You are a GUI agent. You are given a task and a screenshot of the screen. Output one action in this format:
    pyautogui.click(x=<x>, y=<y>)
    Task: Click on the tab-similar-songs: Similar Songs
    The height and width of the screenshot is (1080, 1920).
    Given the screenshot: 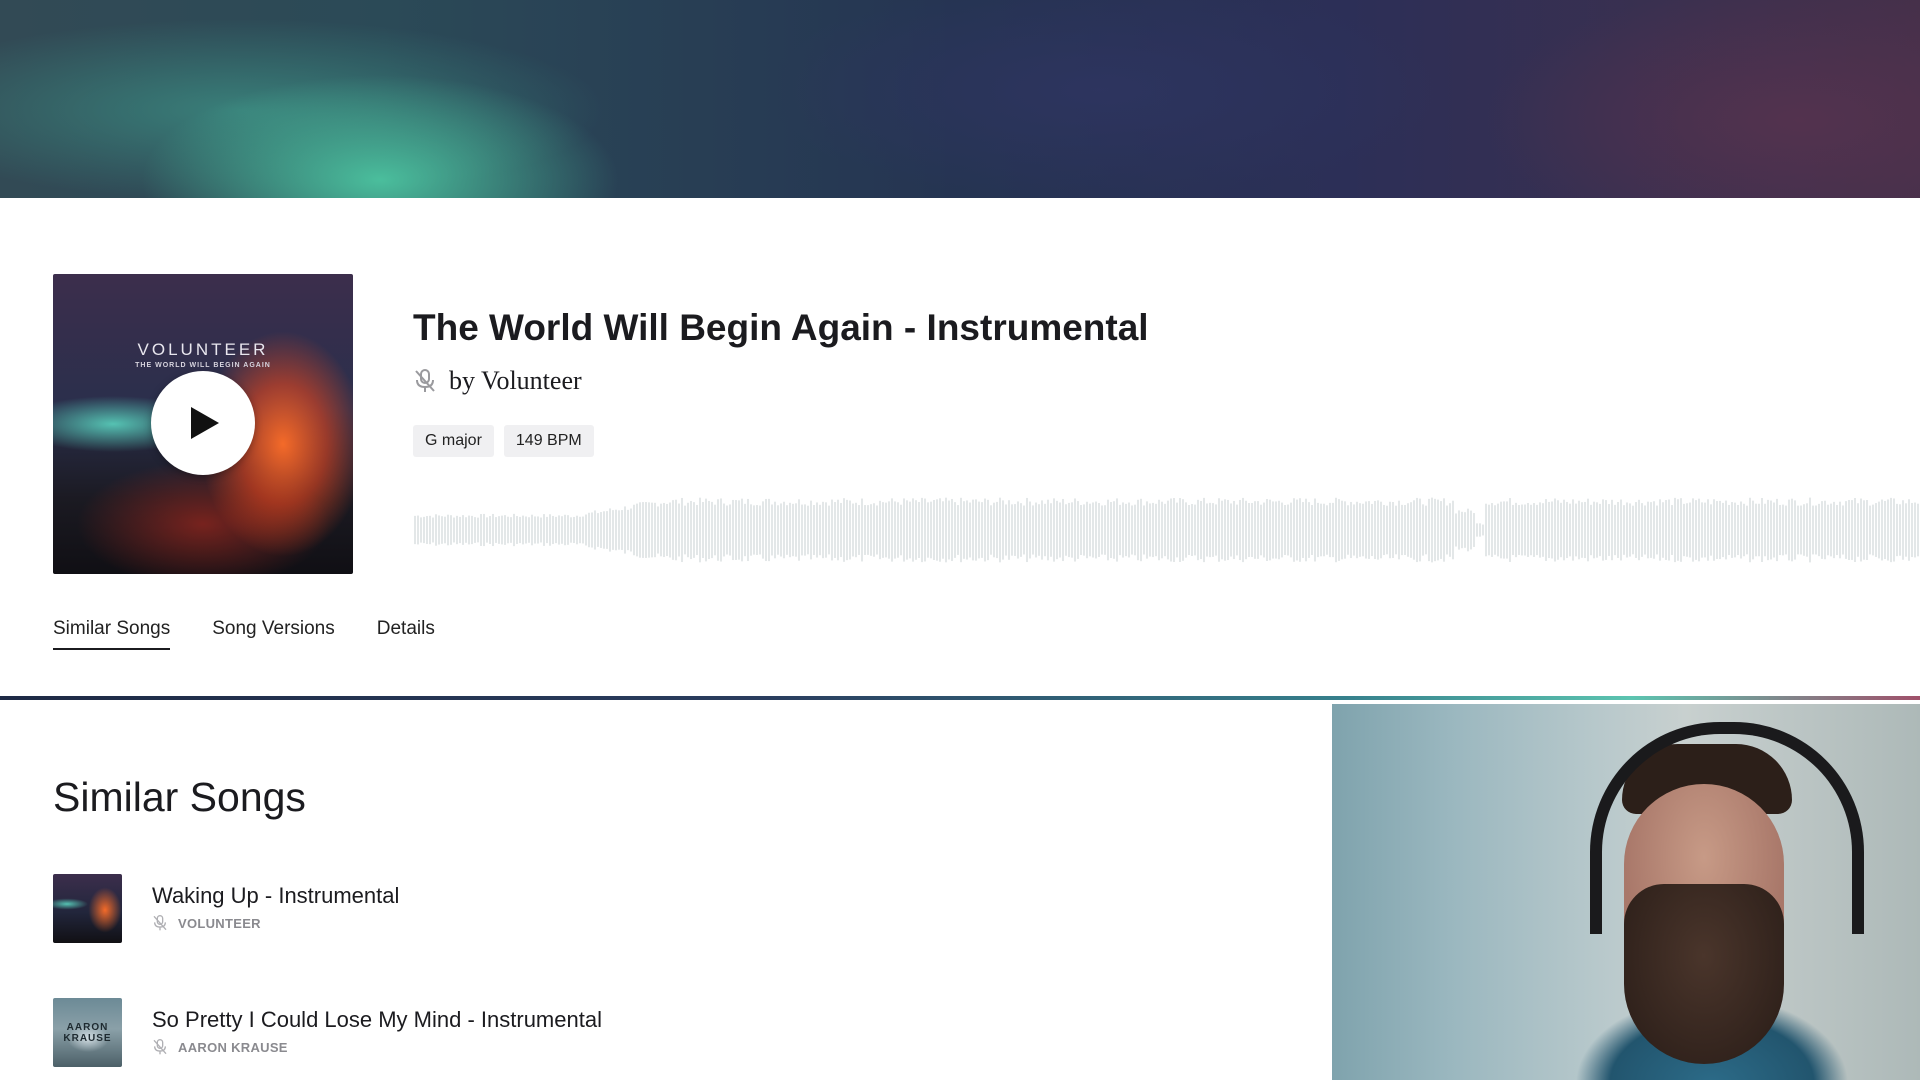 What is the action you would take?
    pyautogui.click(x=112, y=634)
    